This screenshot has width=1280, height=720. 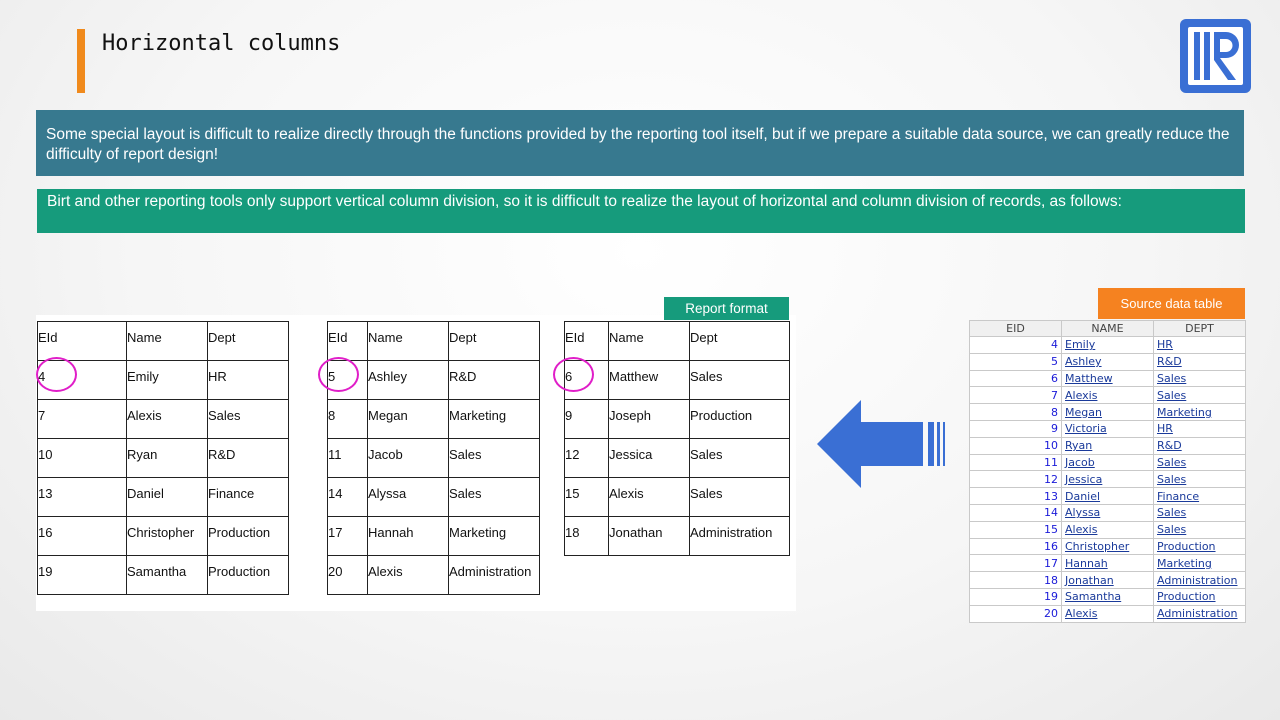 I want to click on report-cell: 13, so click(x=82, y=497).